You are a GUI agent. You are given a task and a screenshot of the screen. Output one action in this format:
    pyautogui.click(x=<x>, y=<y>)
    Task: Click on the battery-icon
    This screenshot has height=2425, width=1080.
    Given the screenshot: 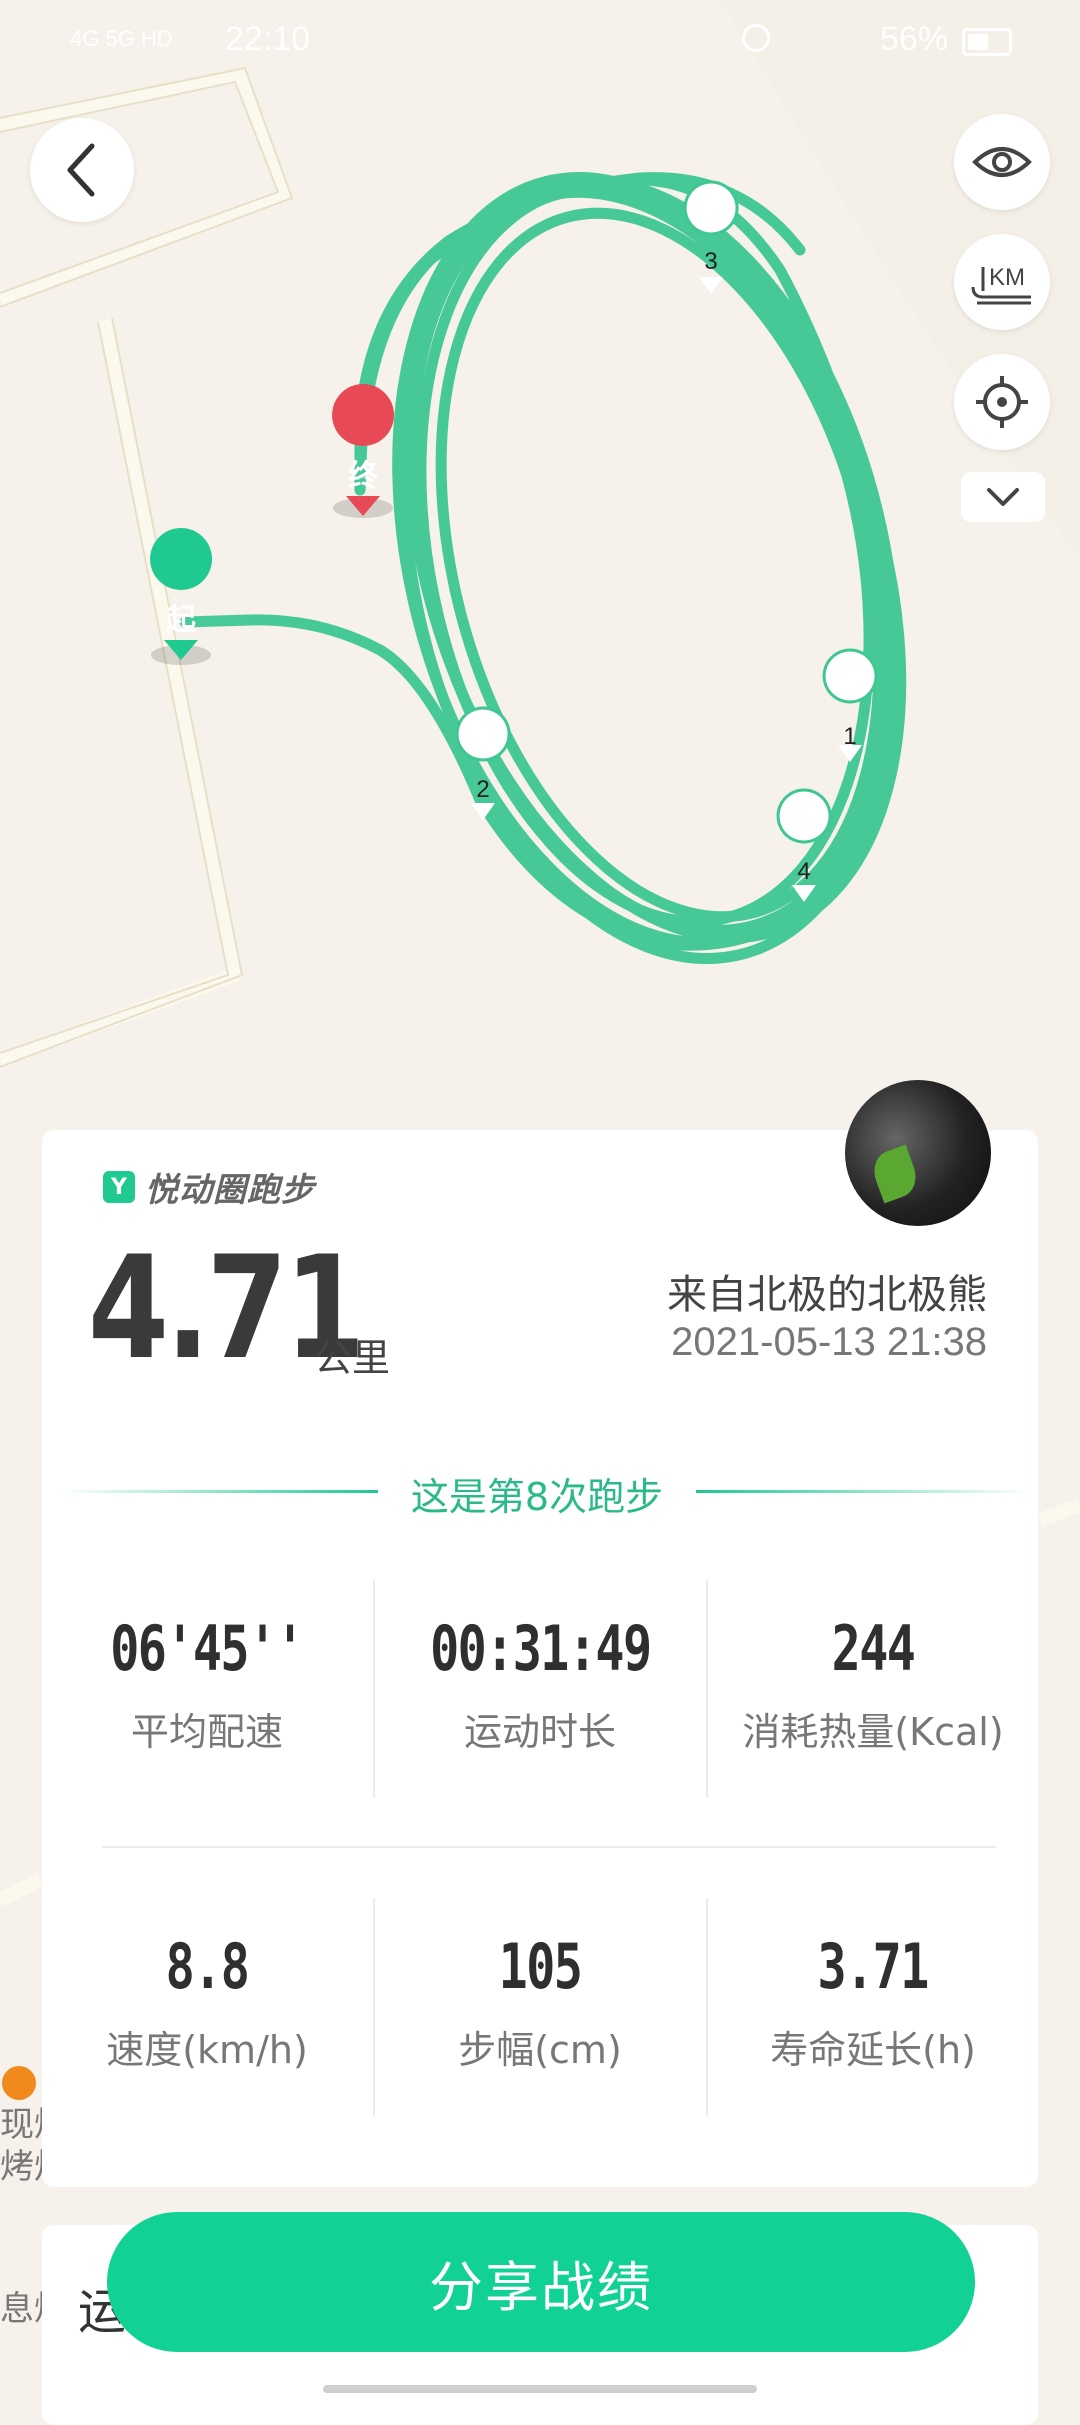 What is the action you would take?
    pyautogui.click(x=987, y=42)
    